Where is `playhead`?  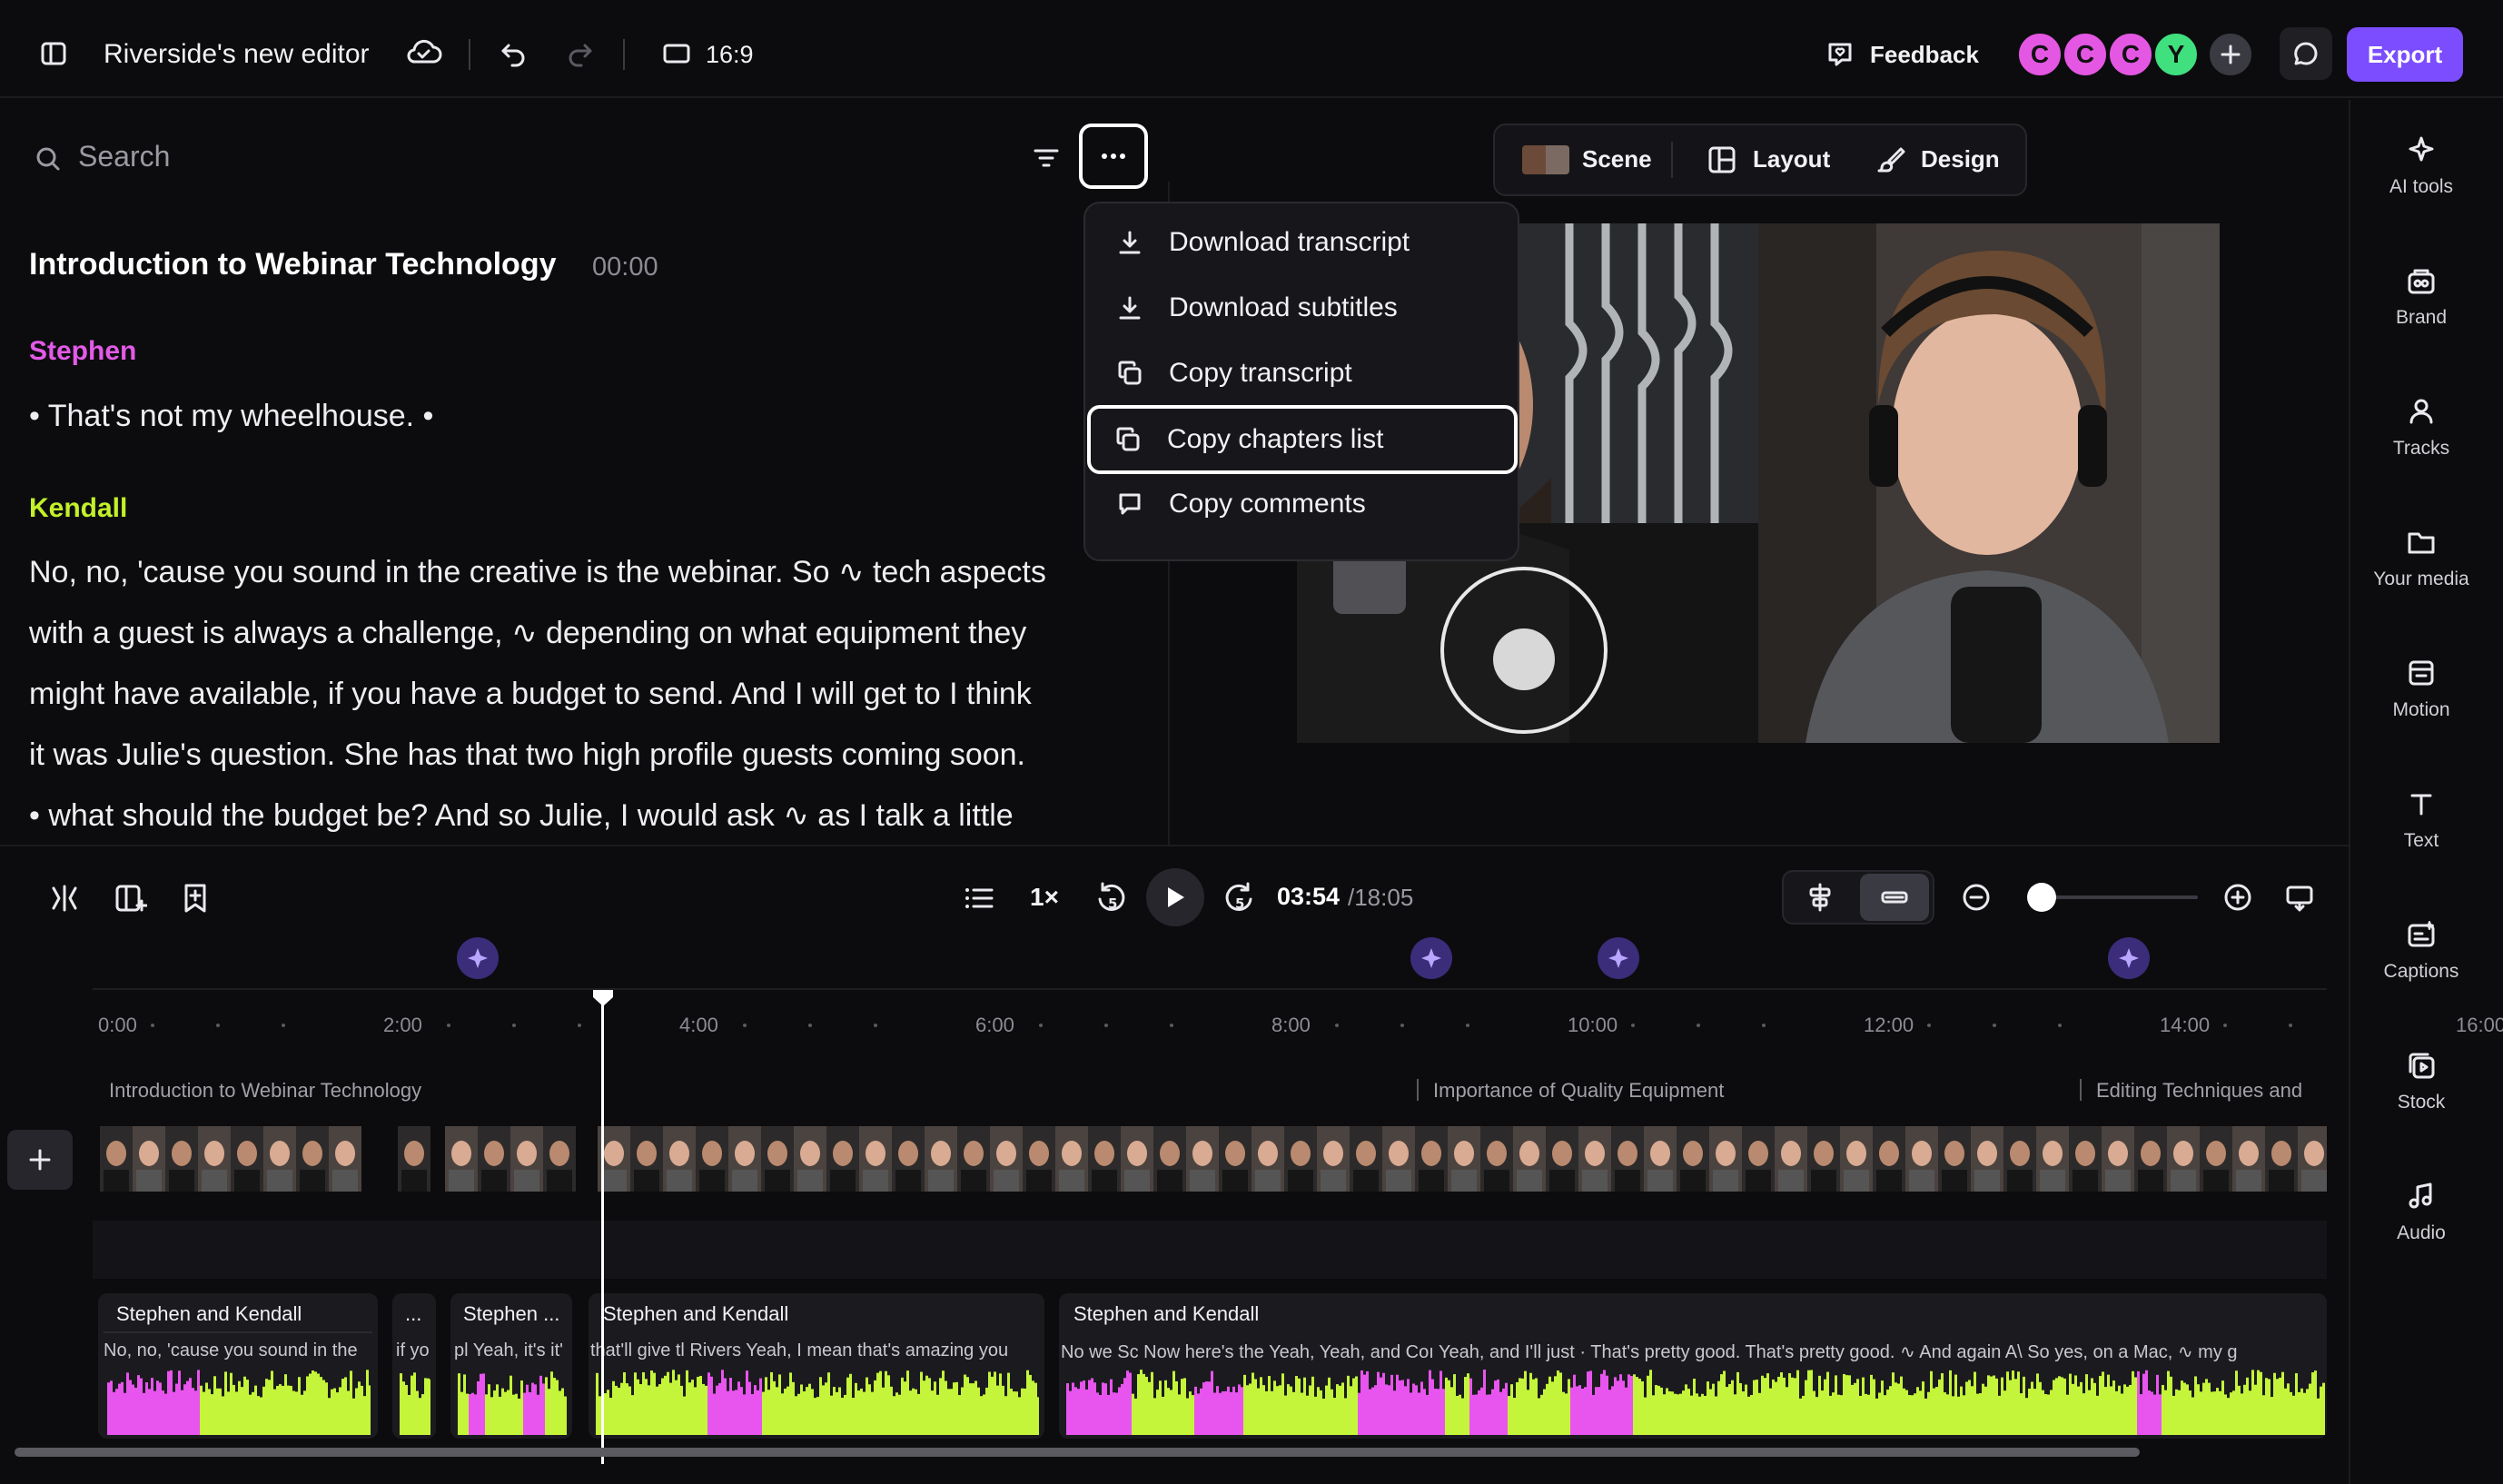
playhead is located at coordinates (602, 1228).